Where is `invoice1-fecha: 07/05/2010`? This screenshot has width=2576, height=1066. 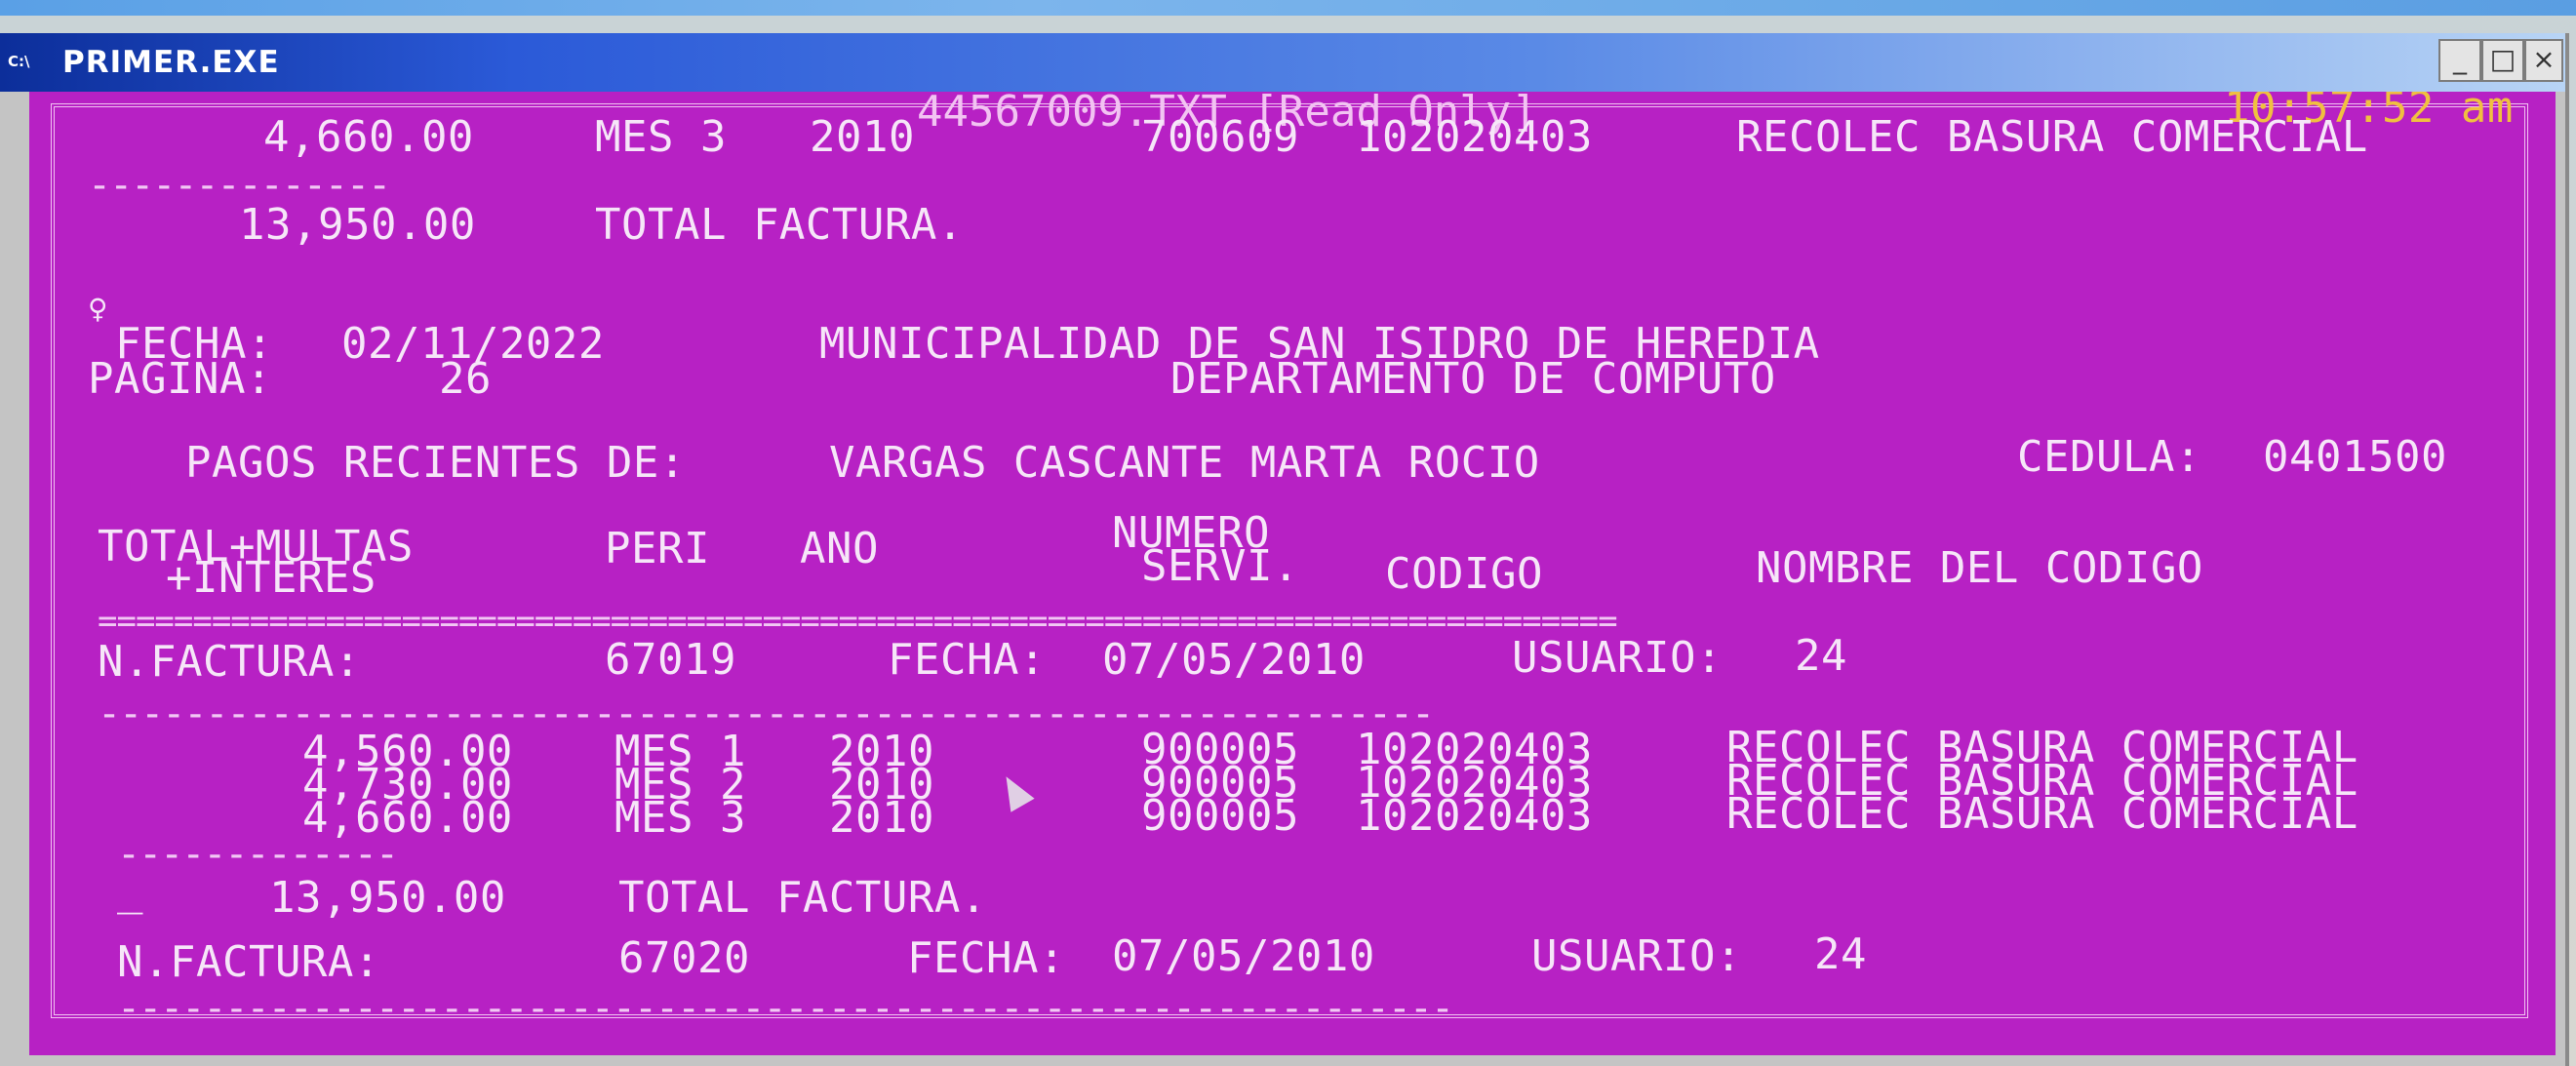
invoice1-fecha: 07/05/2010 is located at coordinates (1234, 660).